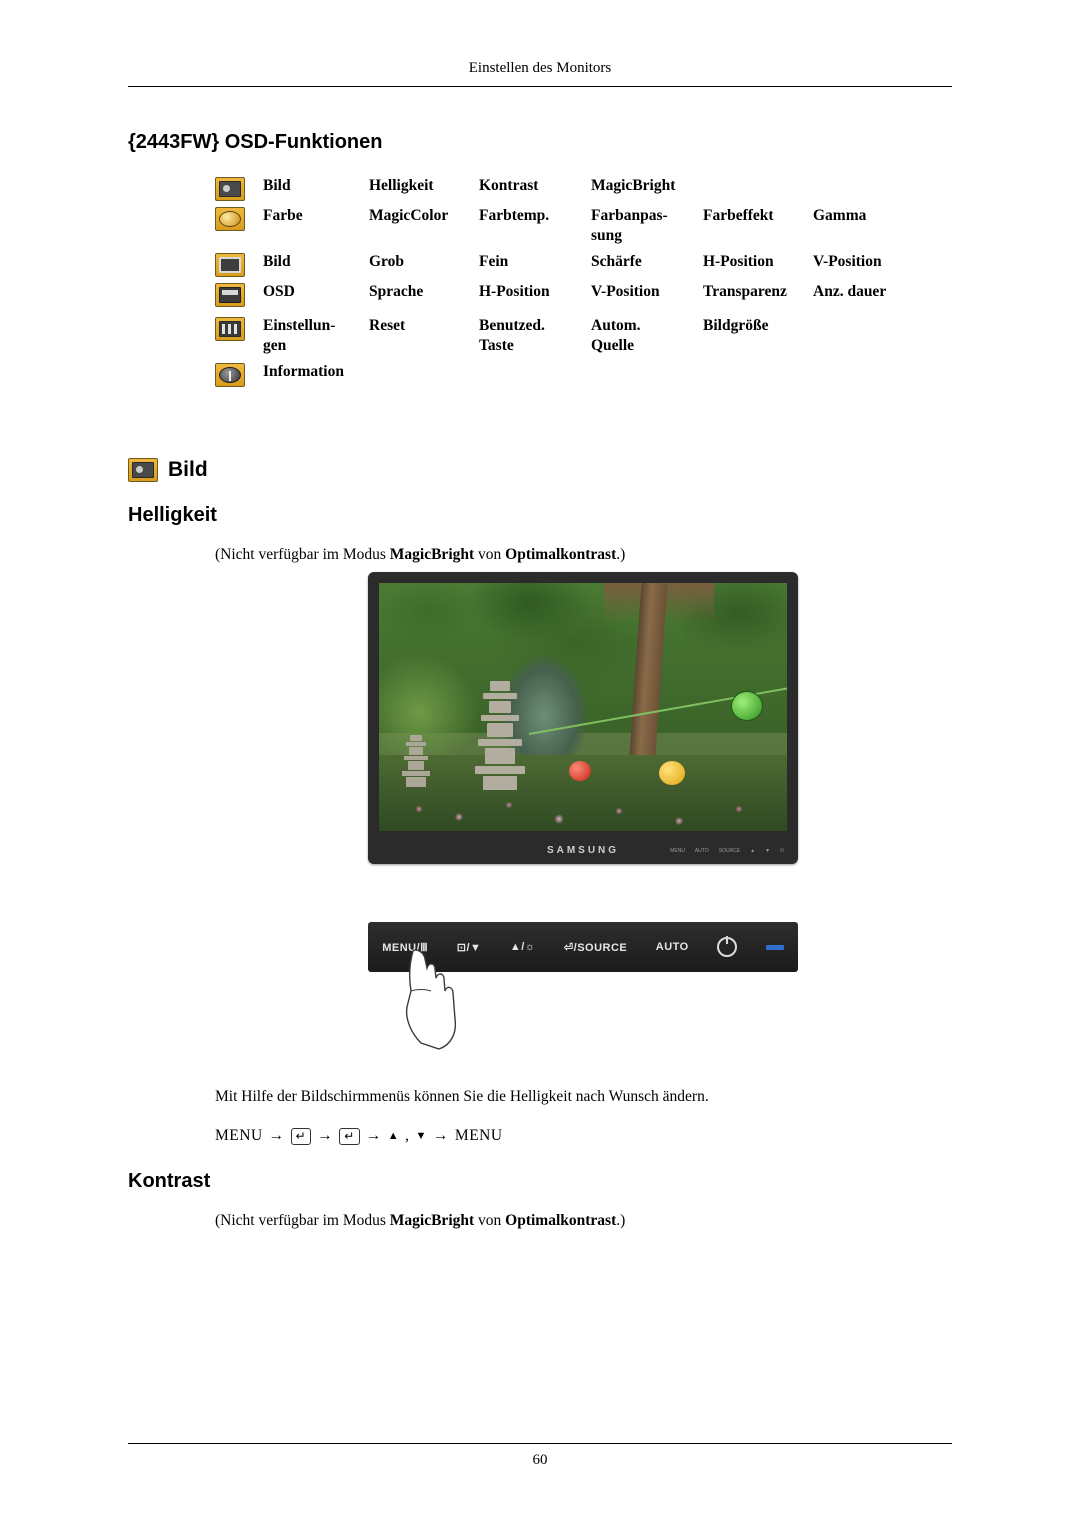 The image size is (1080, 1527). Describe the element at coordinates (701, 851) in the screenshot. I see `bezel-key: AUTO` at that location.